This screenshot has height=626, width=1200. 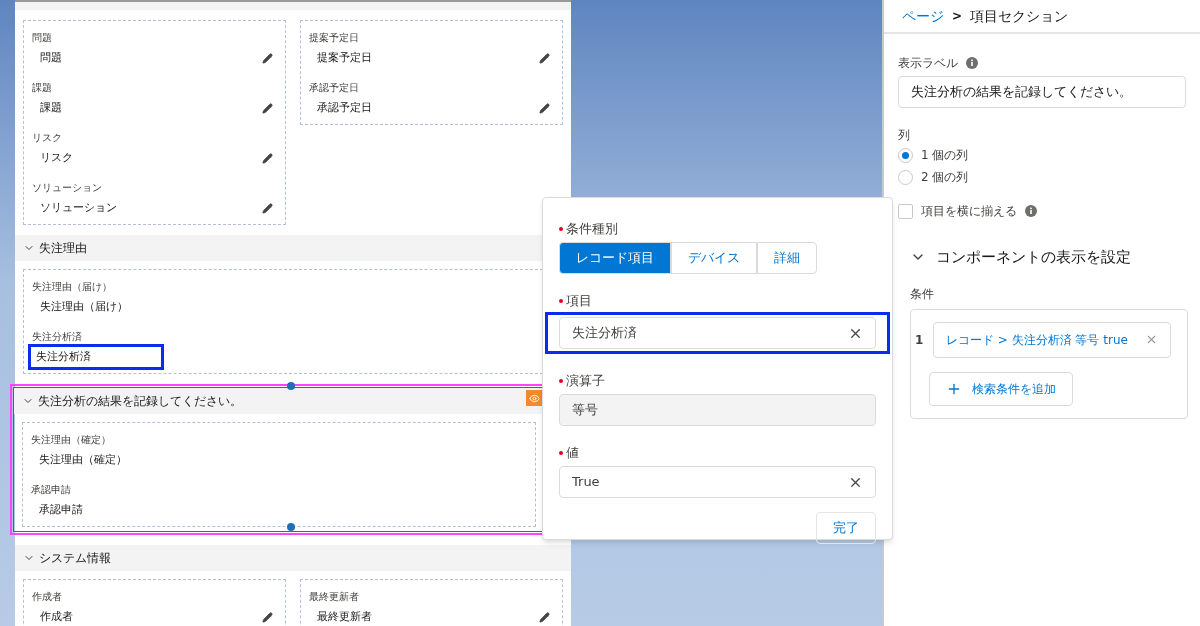 What do you see at coordinates (717, 333) in the screenshot?
I see `input-field: 失注分析済` at bounding box center [717, 333].